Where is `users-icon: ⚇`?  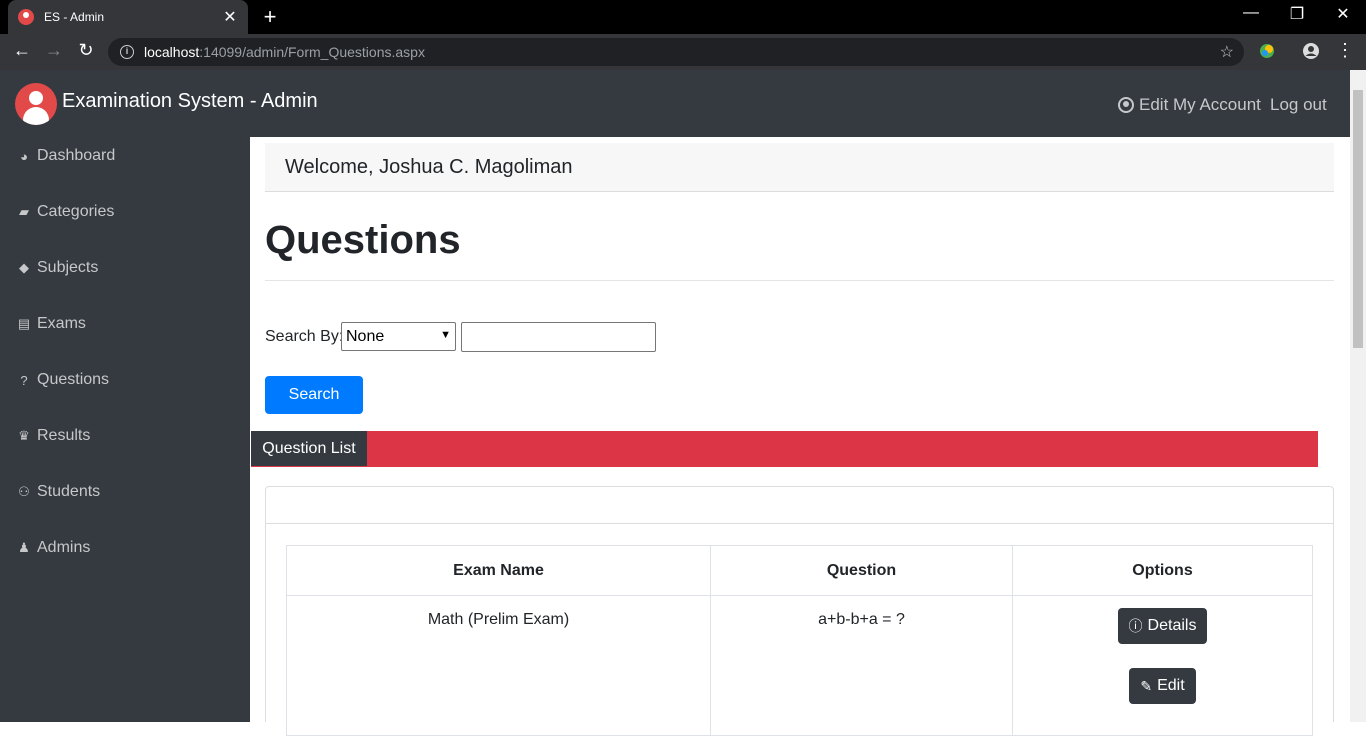
users-icon: ⚇ is located at coordinates (24, 491).